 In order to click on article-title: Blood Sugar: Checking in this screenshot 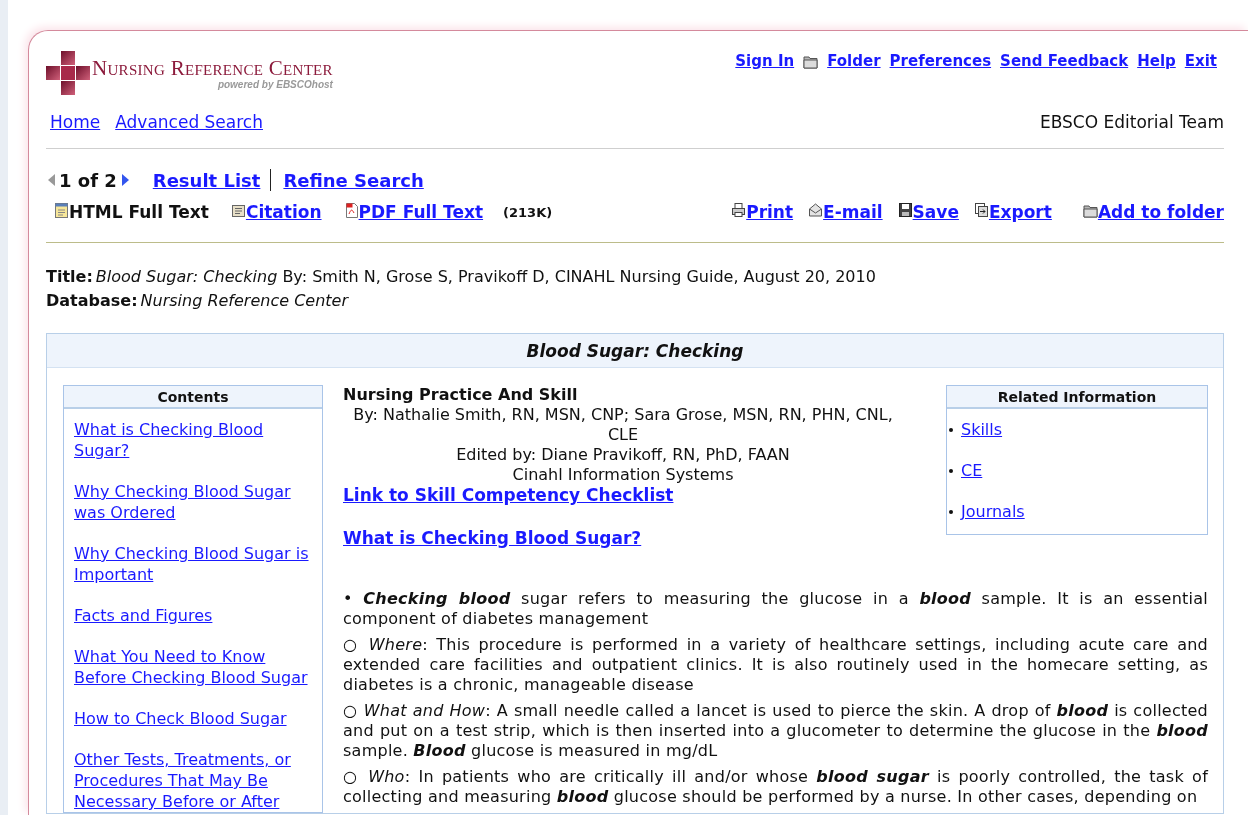, I will do `click(635, 351)`.